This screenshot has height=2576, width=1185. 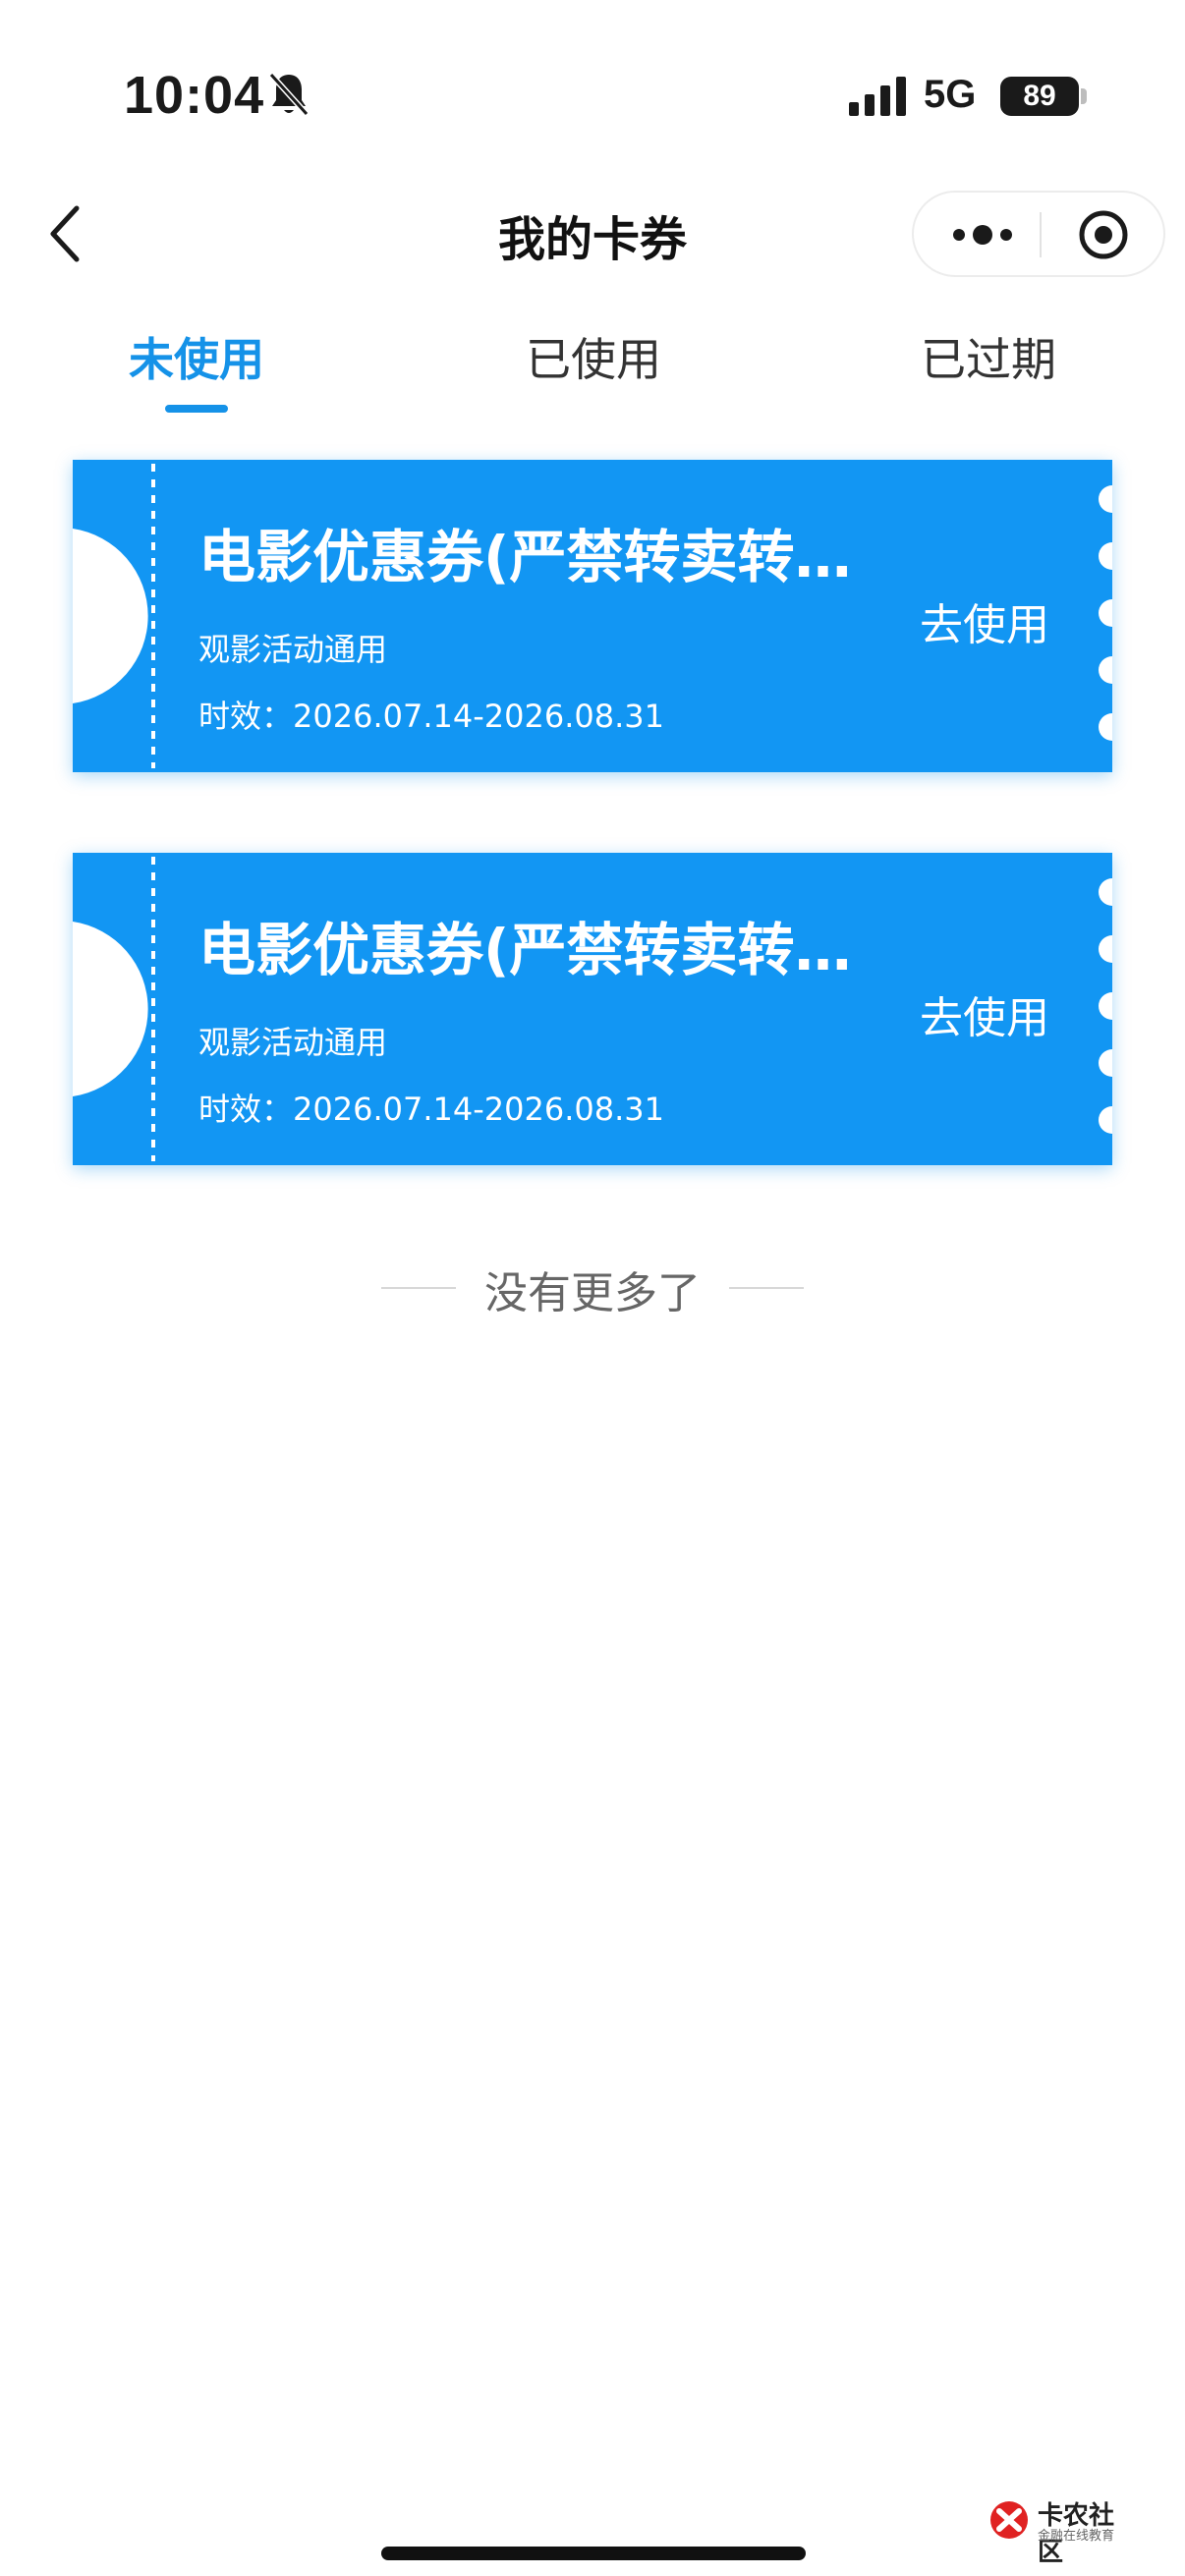 What do you see at coordinates (594, 2553) in the screenshot?
I see `home-indicator` at bounding box center [594, 2553].